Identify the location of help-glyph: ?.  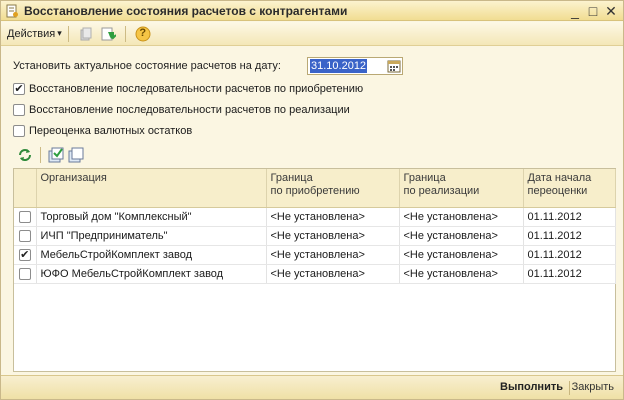
(143, 32).